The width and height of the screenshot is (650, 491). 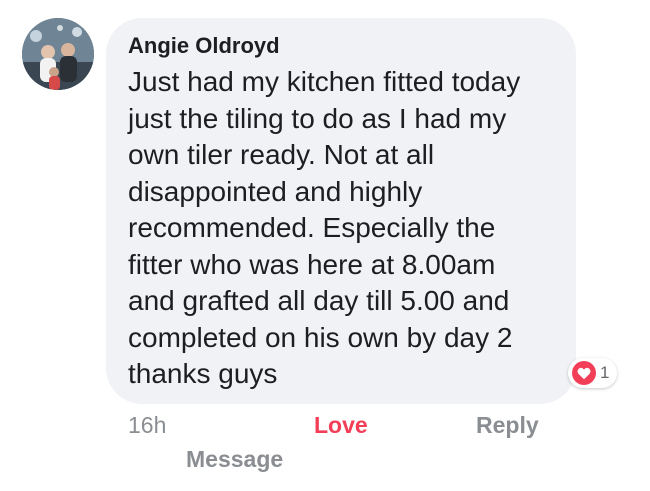 I want to click on love-button: Love, so click(x=341, y=425).